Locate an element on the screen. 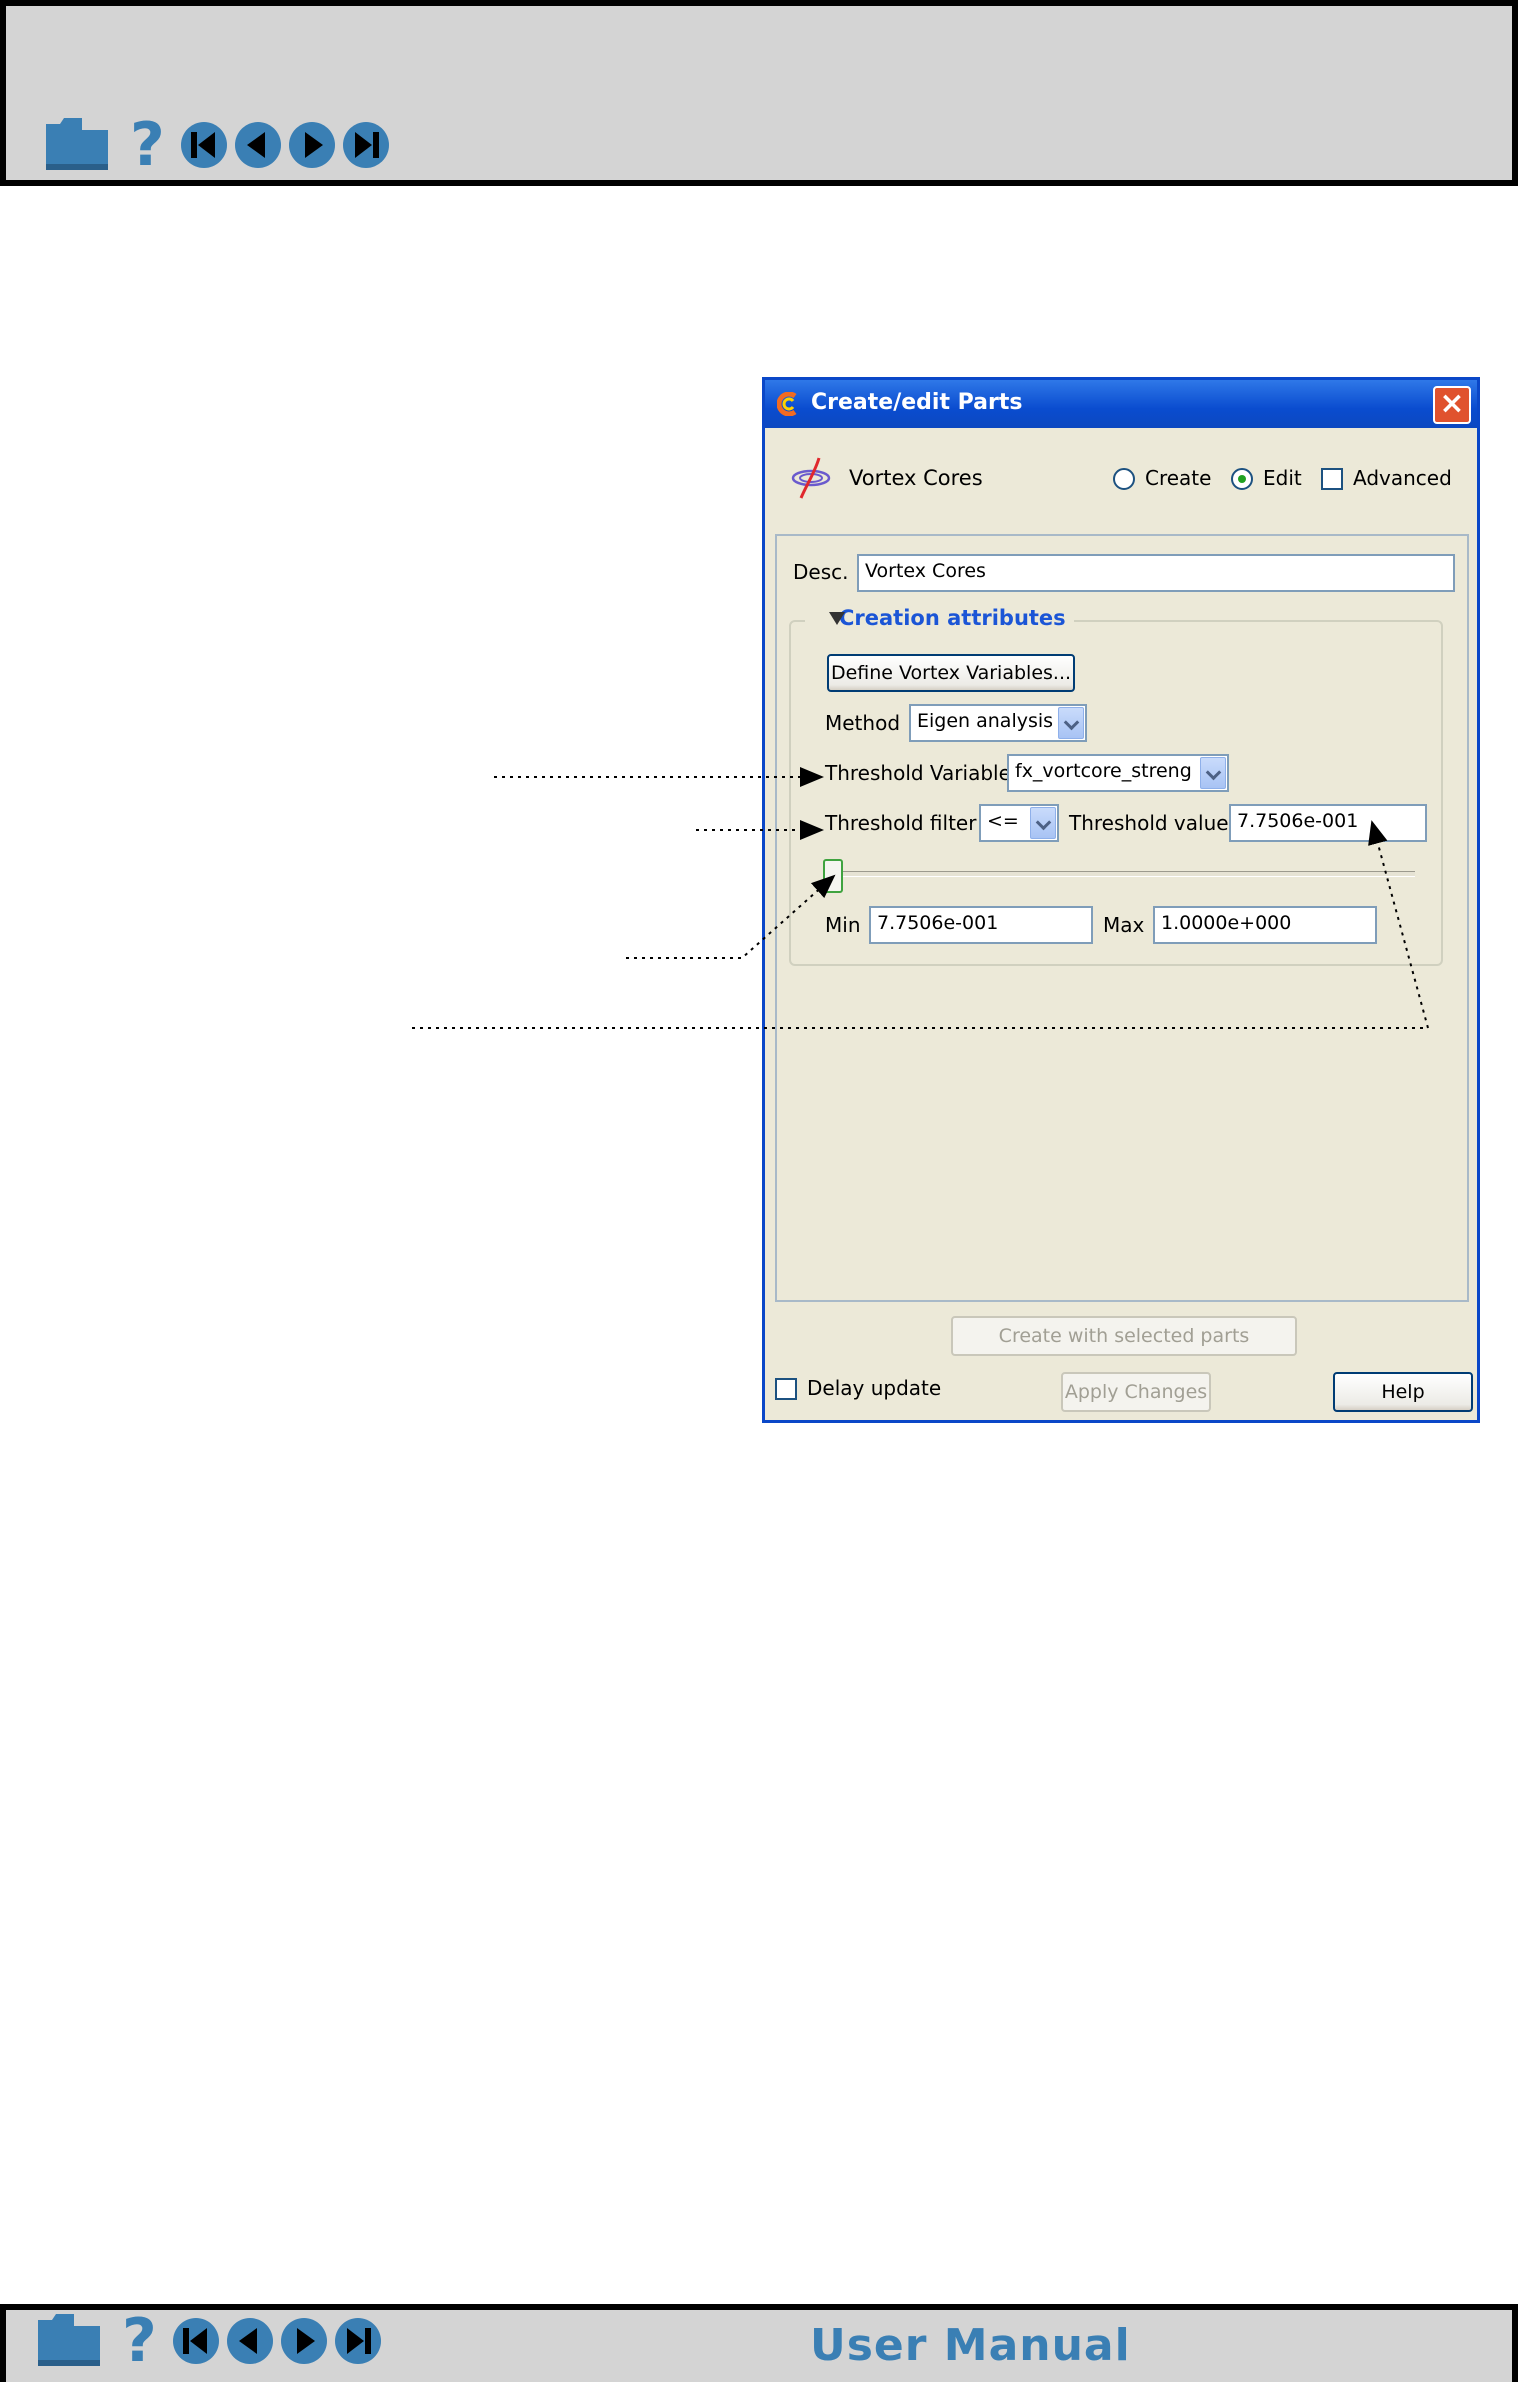  advanced-checkbox is located at coordinates (1332, 479).